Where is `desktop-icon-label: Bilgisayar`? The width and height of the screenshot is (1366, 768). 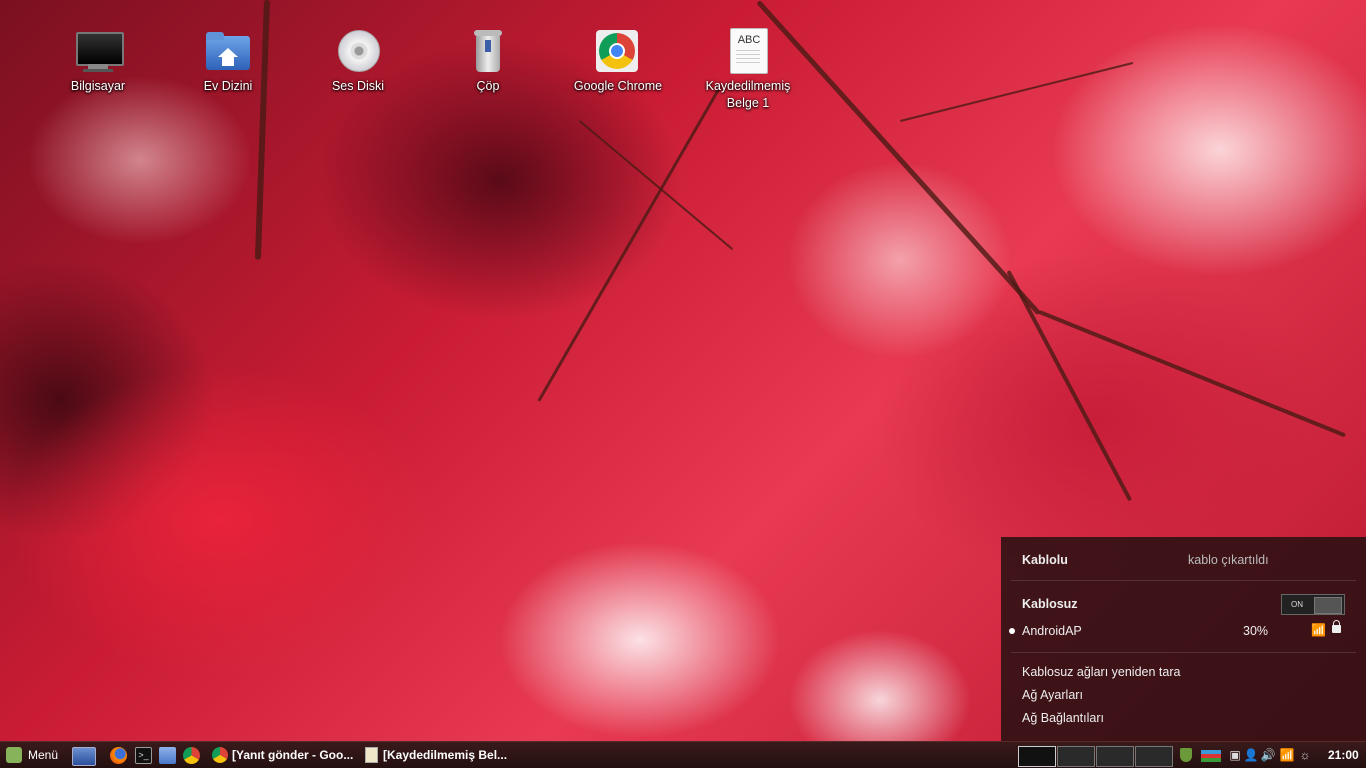
desktop-icon-label: Bilgisayar is located at coordinates (98, 86).